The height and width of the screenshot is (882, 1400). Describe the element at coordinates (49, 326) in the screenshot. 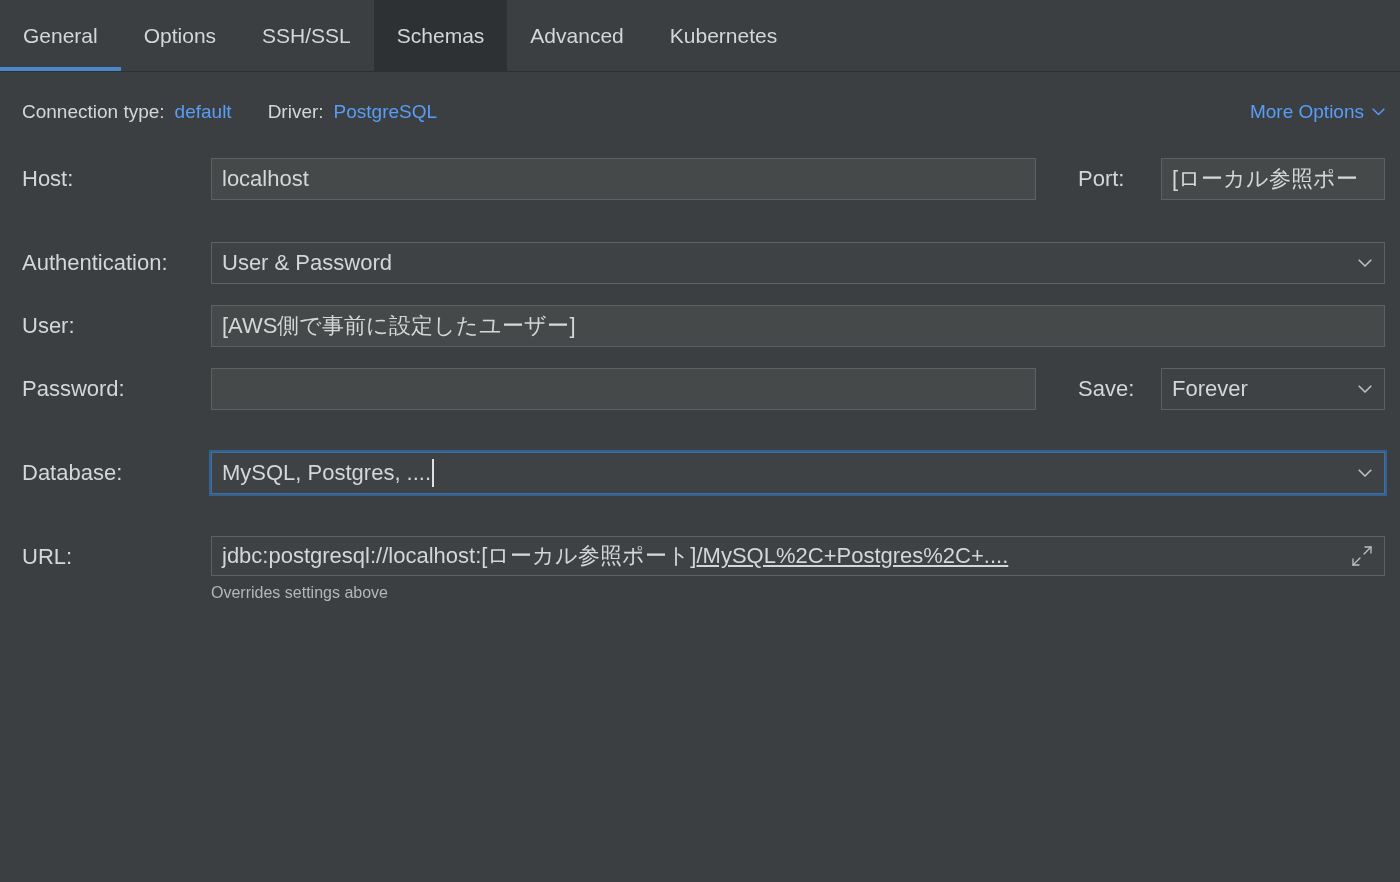

I see `field-label: User:` at that location.